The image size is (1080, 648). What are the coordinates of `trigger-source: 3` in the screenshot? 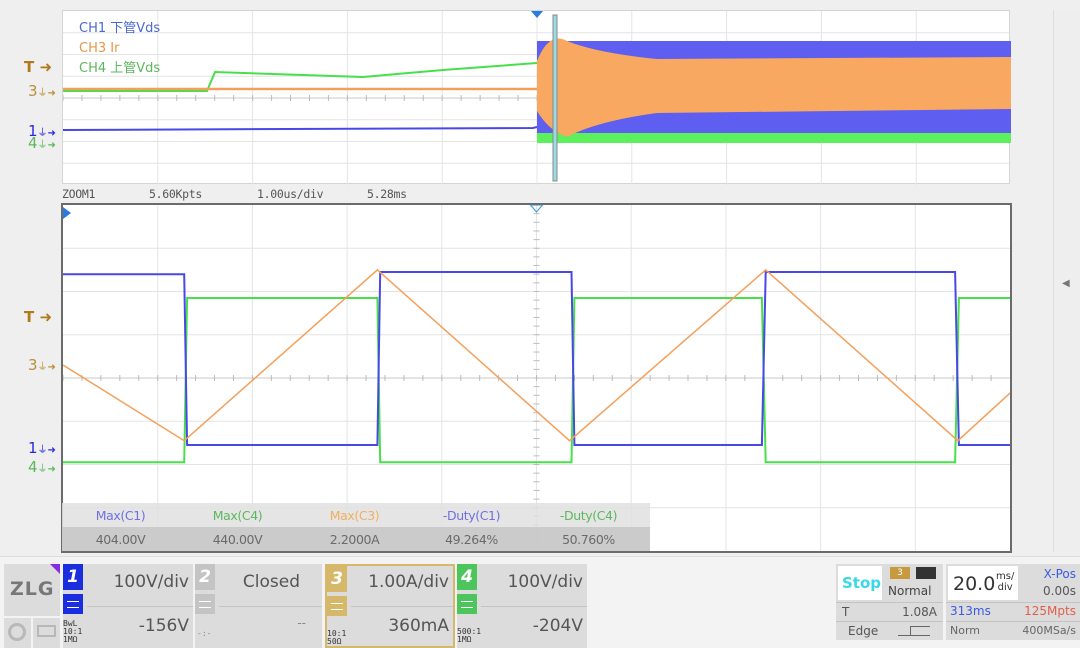 It's located at (900, 573).